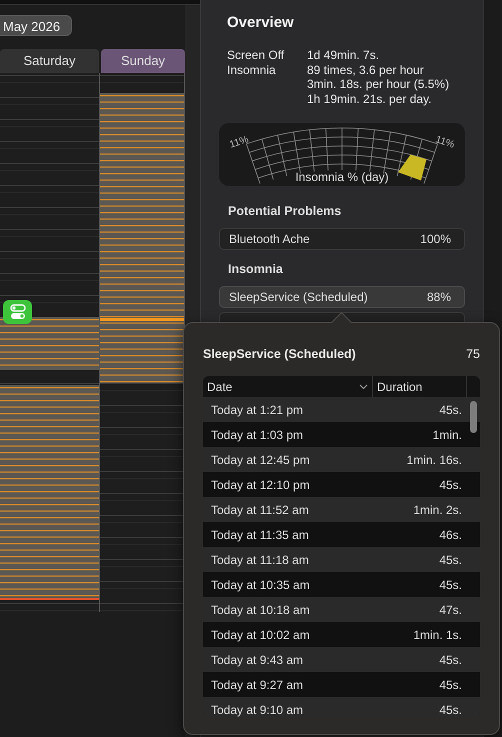  I want to click on scrollbar-thumb, so click(473, 417).